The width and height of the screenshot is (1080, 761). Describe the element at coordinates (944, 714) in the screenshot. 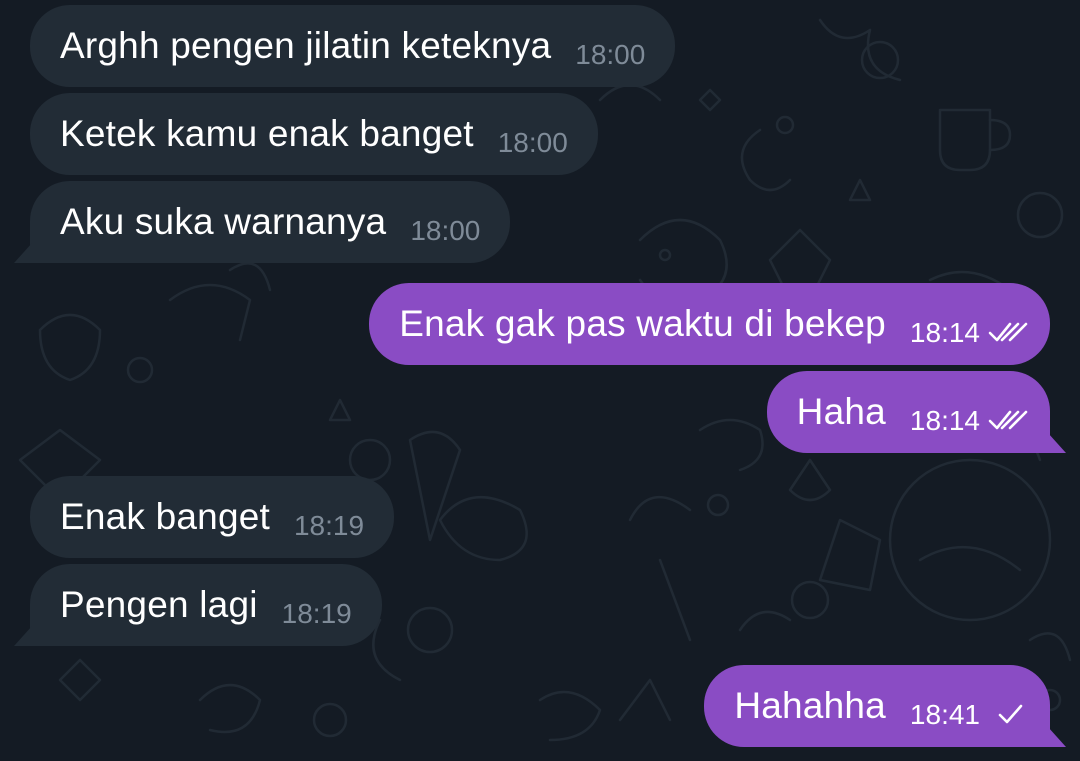

I see `message-time: 18:41` at that location.